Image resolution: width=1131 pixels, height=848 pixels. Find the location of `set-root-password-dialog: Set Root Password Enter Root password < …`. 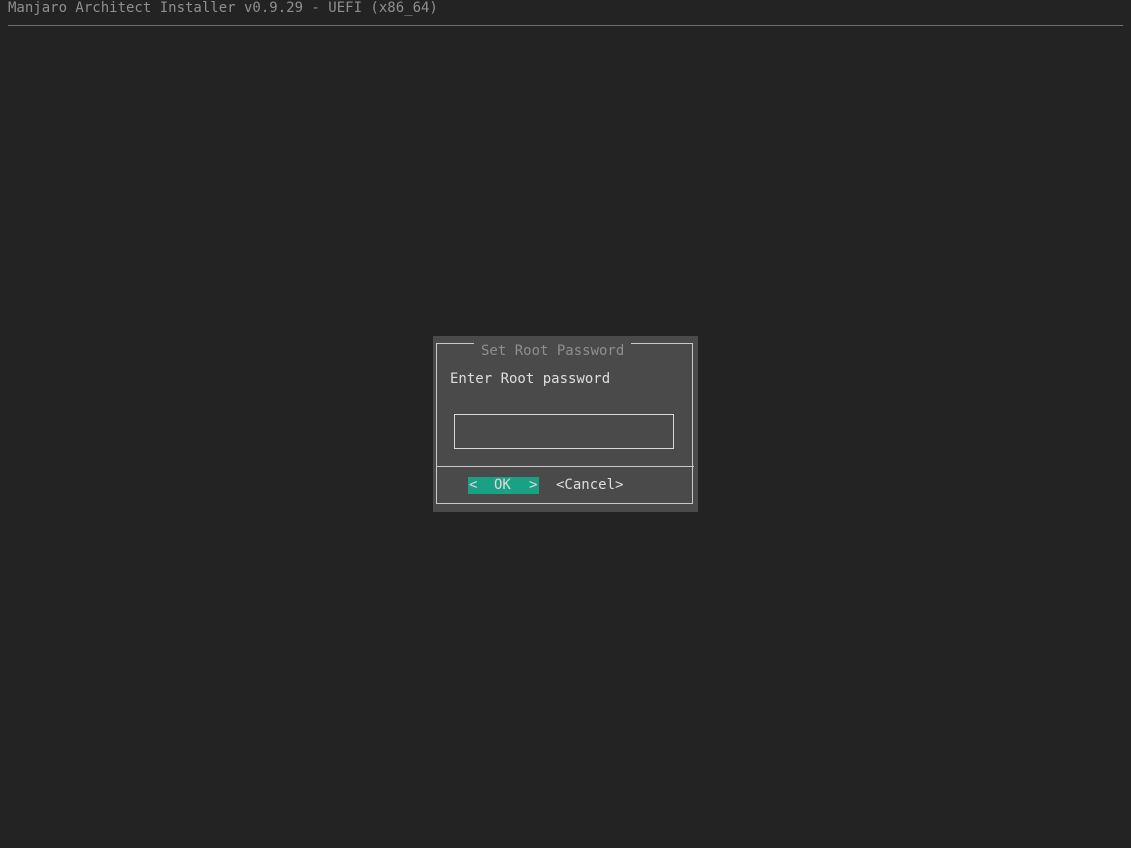

set-root-password-dialog: Set Root Password Enter Root password < … is located at coordinates (565, 424).